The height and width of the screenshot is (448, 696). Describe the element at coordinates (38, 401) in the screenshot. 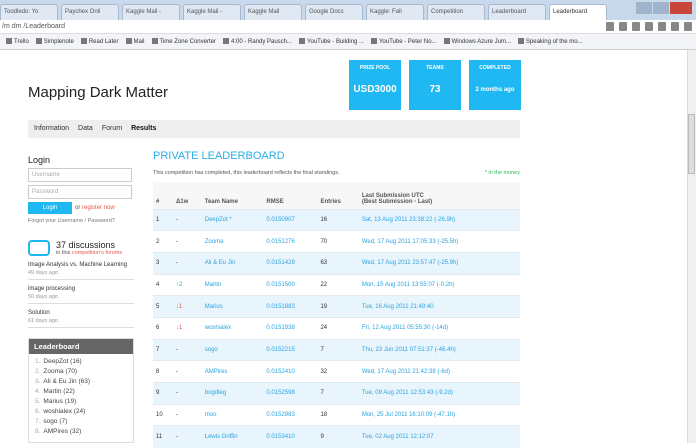

I see `rank-number: 5.` at that location.